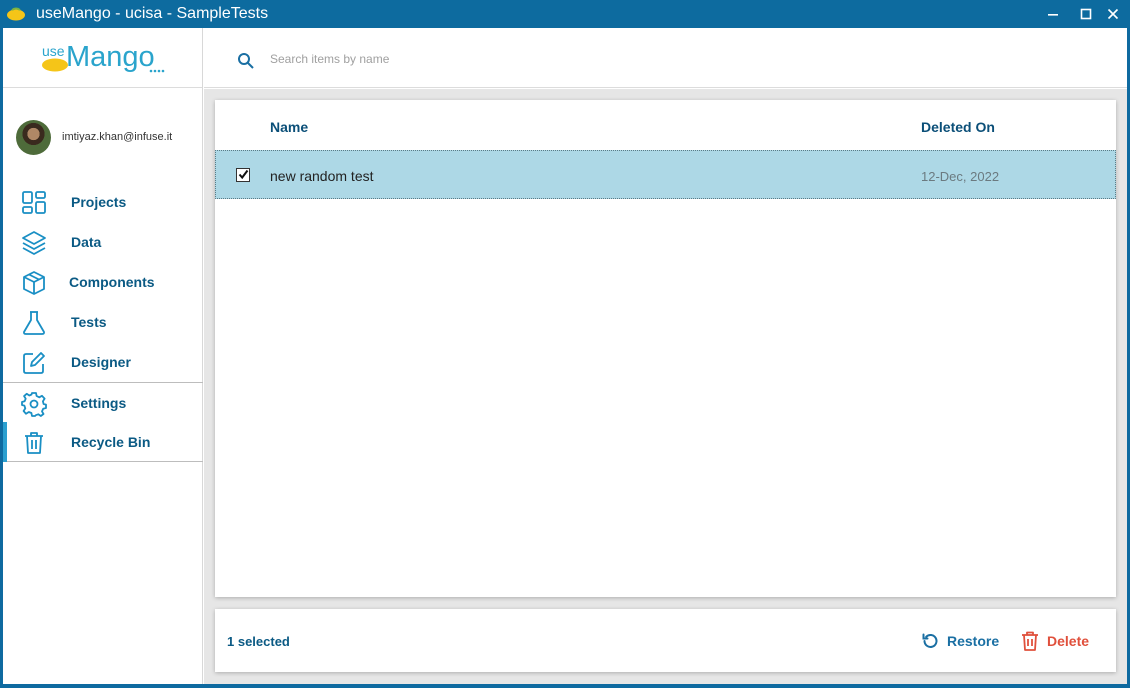 The width and height of the screenshot is (1130, 688). Describe the element at coordinates (111, 442) in the screenshot. I see `sidebar-item-label: Recycle Bin` at that location.